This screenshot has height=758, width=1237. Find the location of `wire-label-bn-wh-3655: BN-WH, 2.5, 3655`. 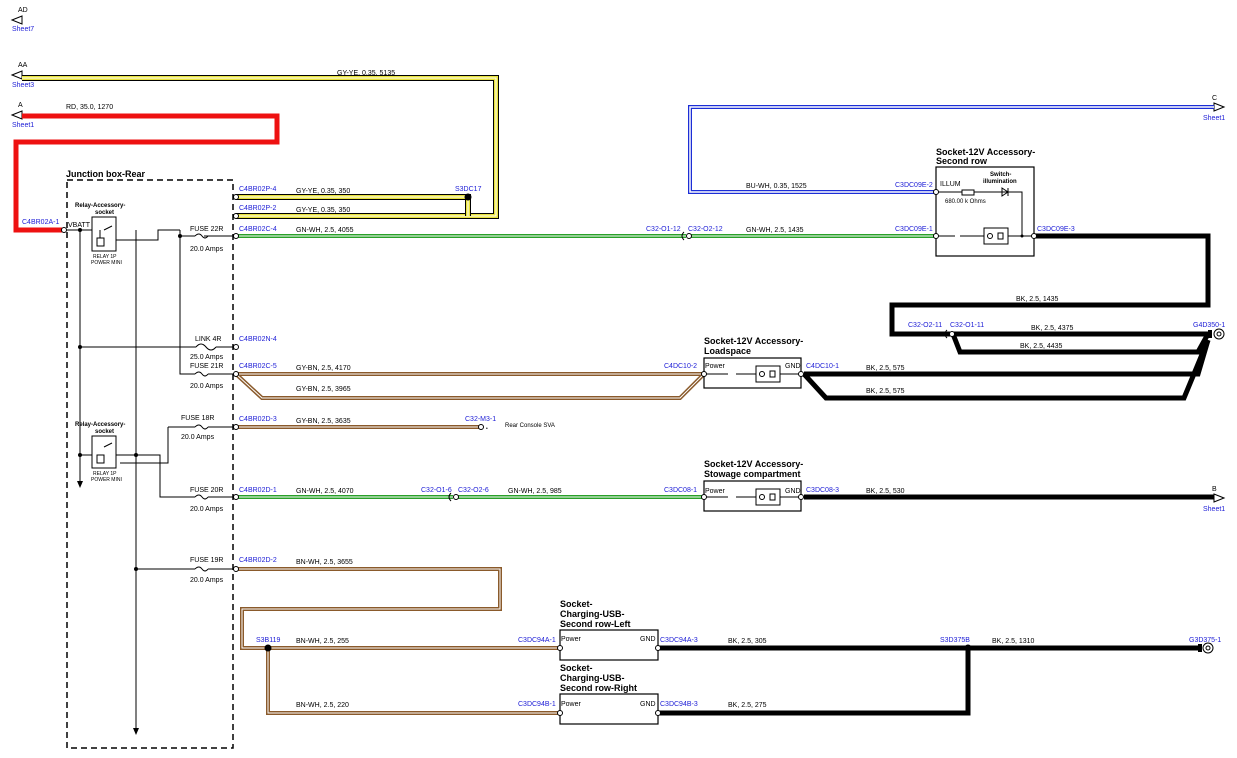

wire-label-bn-wh-3655: BN-WH, 2.5, 3655 is located at coordinates (324, 562).